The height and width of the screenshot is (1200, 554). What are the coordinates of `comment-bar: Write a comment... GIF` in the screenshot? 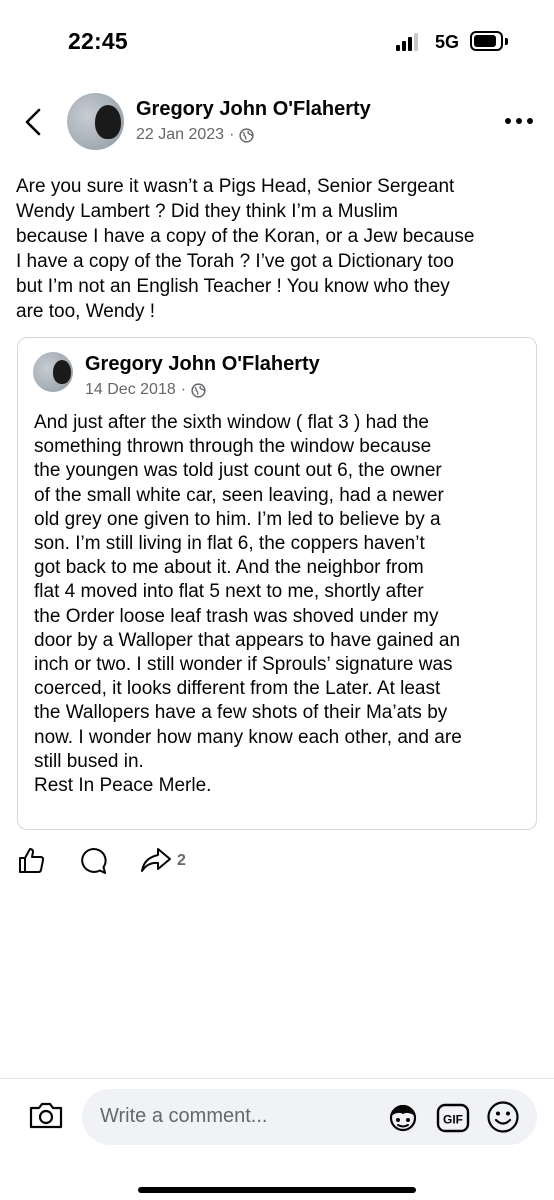 It's located at (277, 1139).